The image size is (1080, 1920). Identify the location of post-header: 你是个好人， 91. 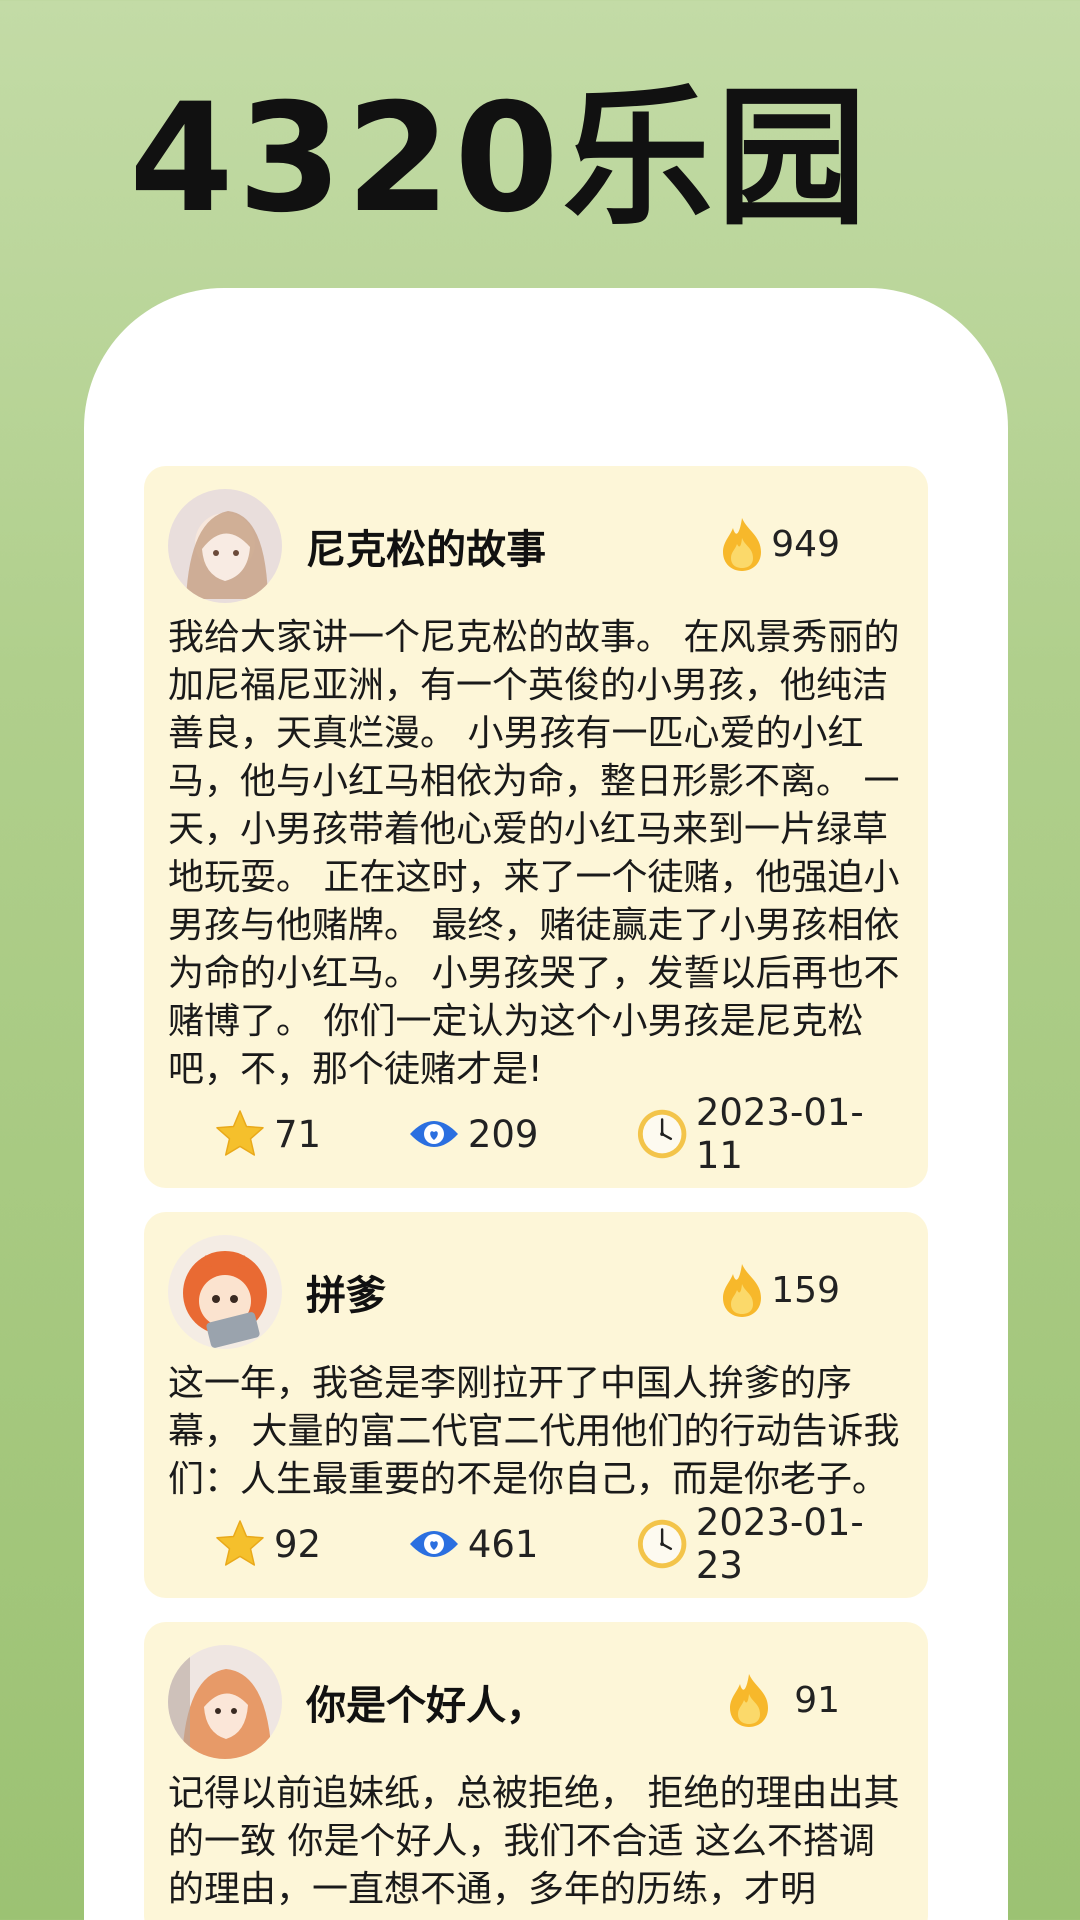
(536, 1702).